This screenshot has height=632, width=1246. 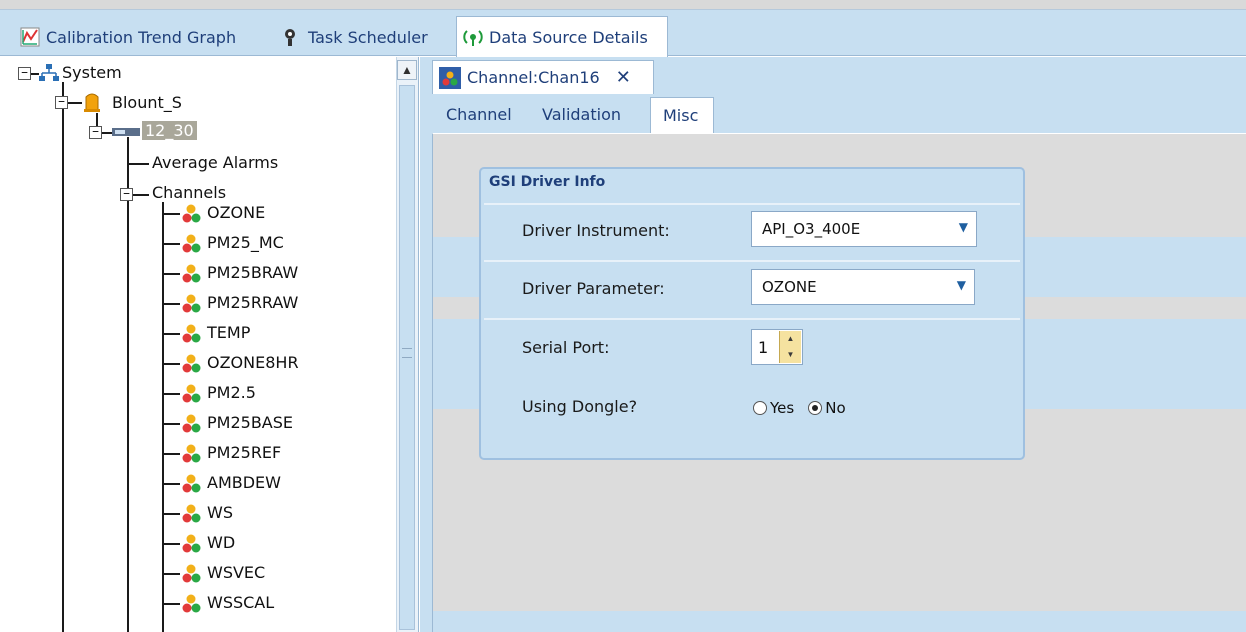 I want to click on serial-port-stepper: 1 ▲ ▼, so click(x=777, y=347).